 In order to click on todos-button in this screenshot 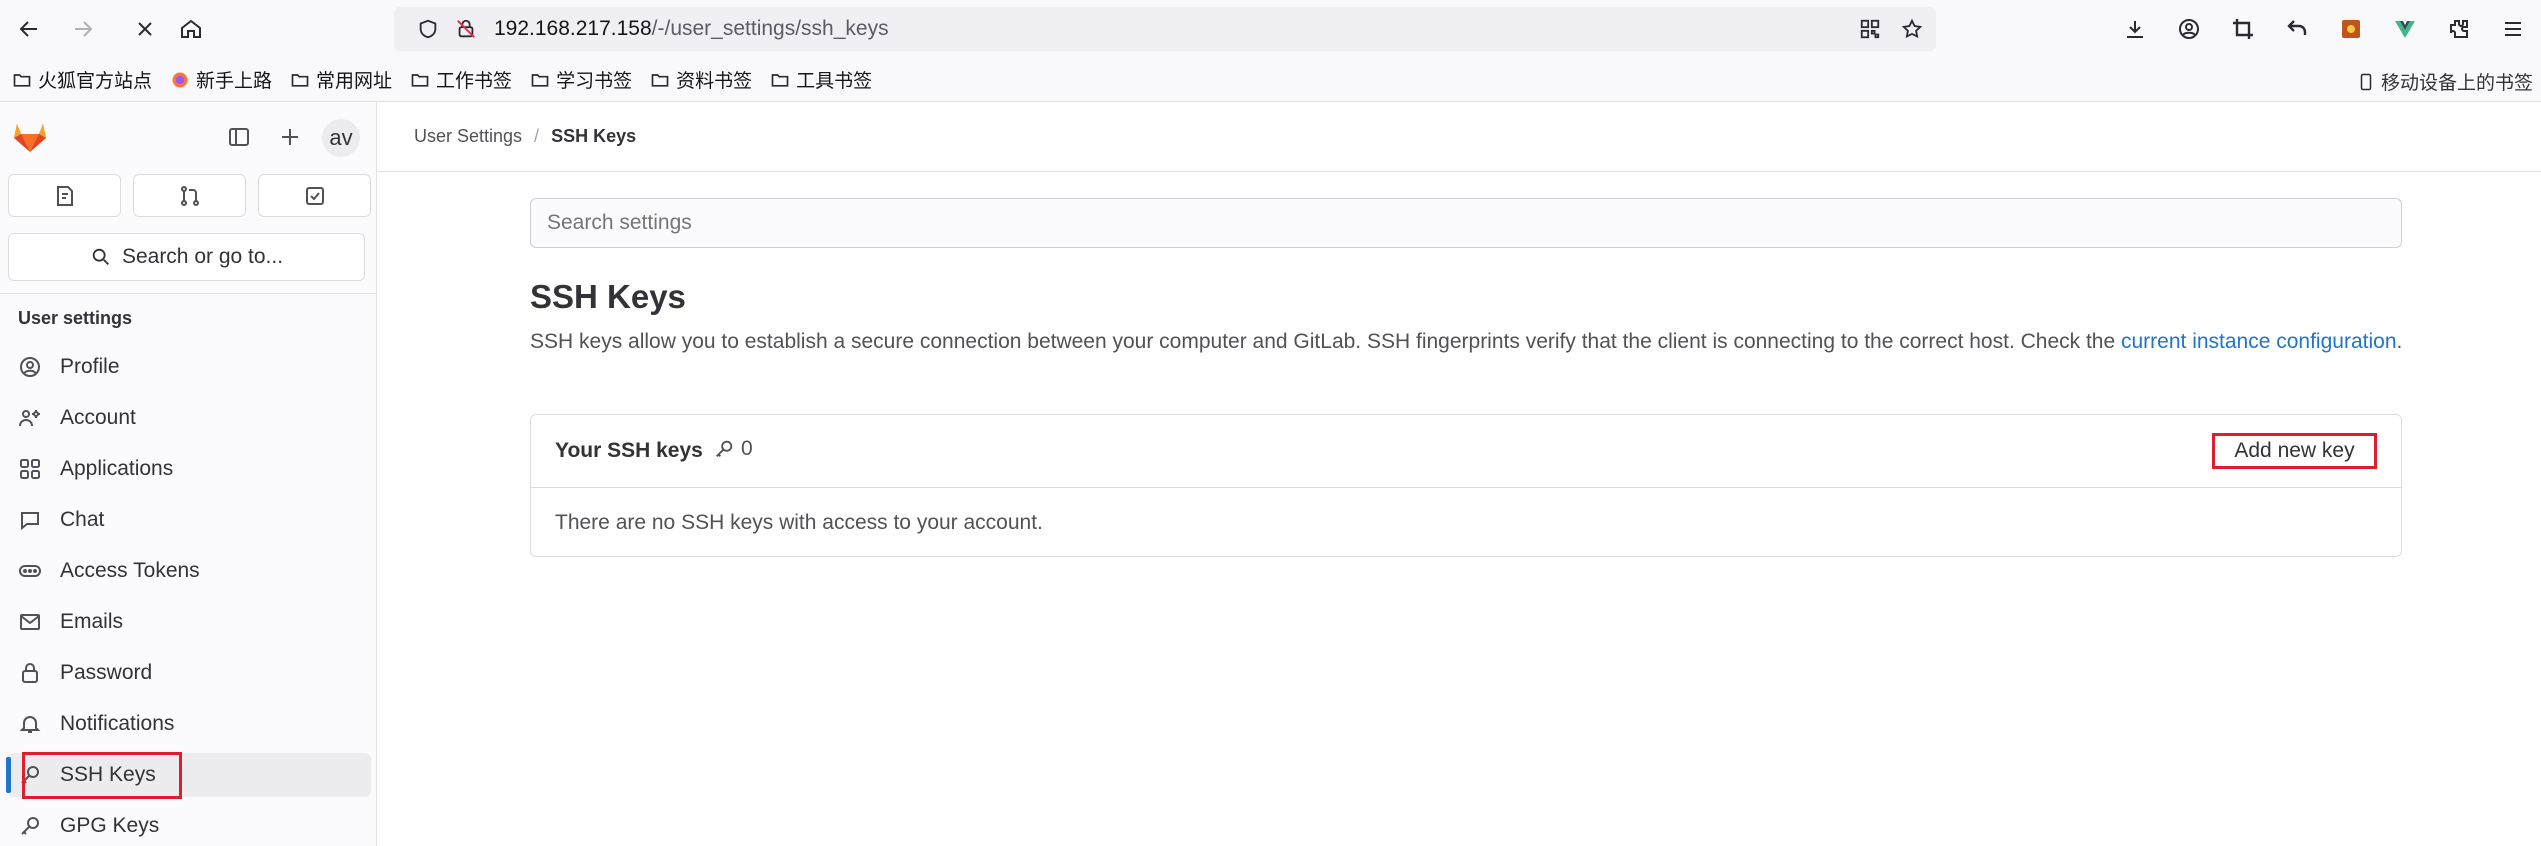, I will do `click(314, 195)`.